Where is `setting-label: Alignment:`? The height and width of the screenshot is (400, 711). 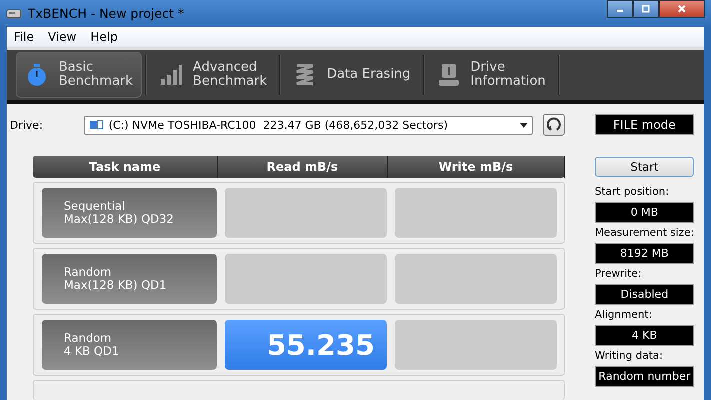
setting-label: Alignment: is located at coordinates (624, 315).